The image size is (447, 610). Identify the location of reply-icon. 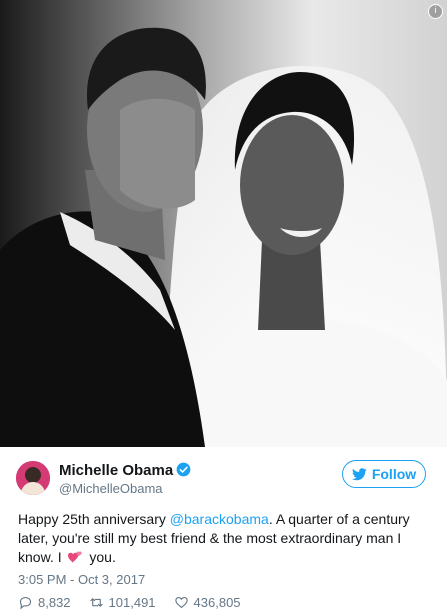
(25, 603).